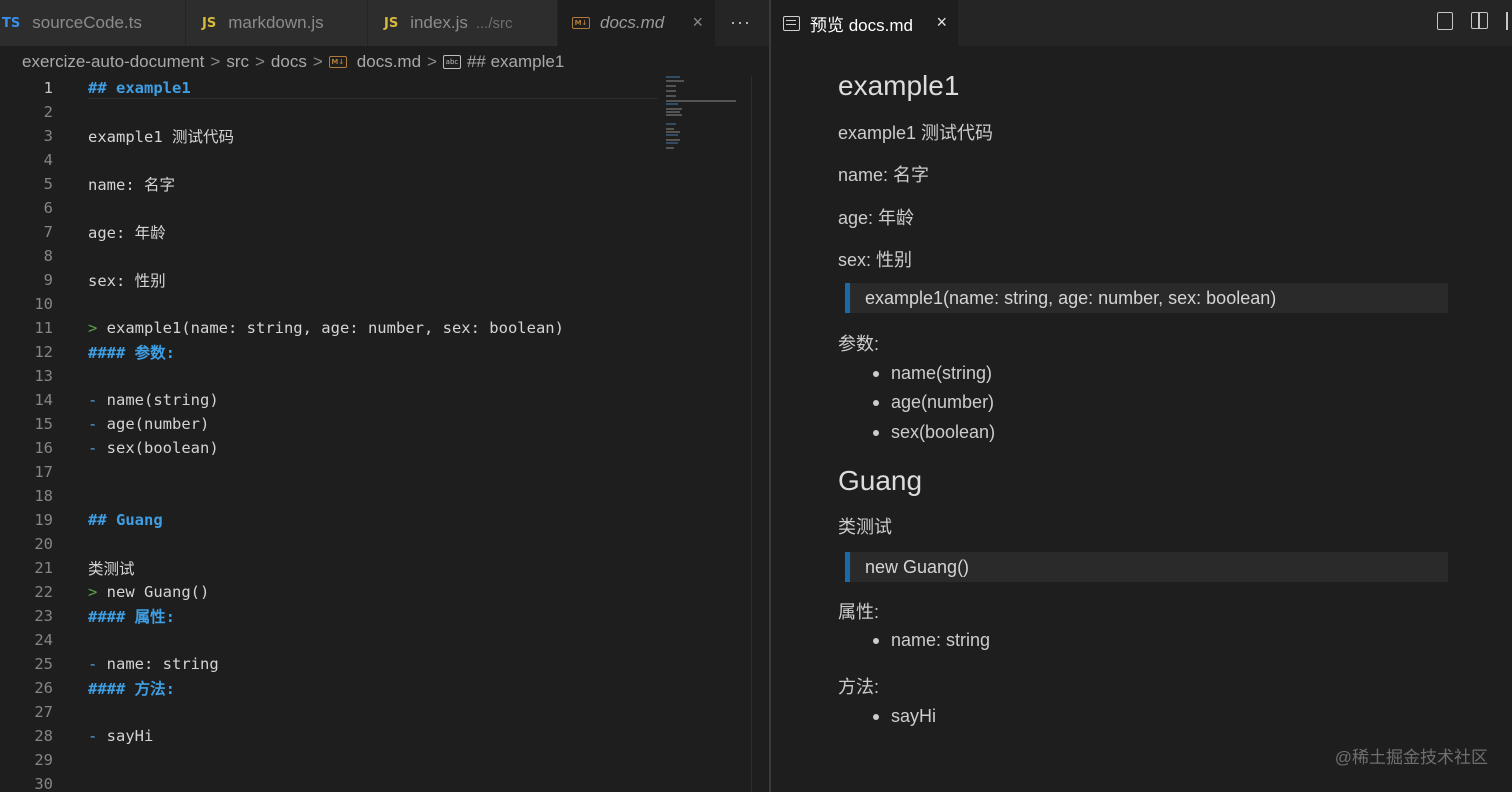 The height and width of the screenshot is (792, 1512). Describe the element at coordinates (1479, 20) in the screenshot. I see `split-editor-icon` at that location.